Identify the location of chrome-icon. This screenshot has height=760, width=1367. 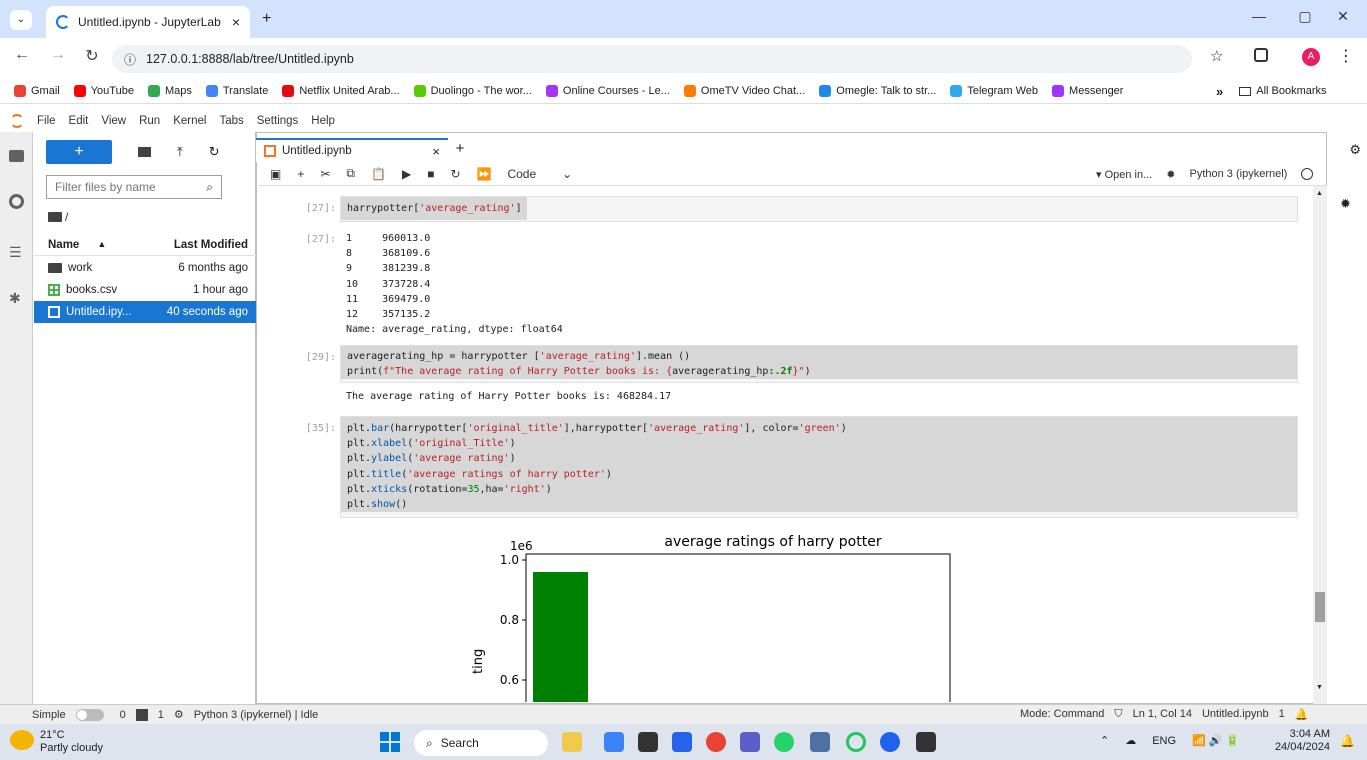
(716, 742).